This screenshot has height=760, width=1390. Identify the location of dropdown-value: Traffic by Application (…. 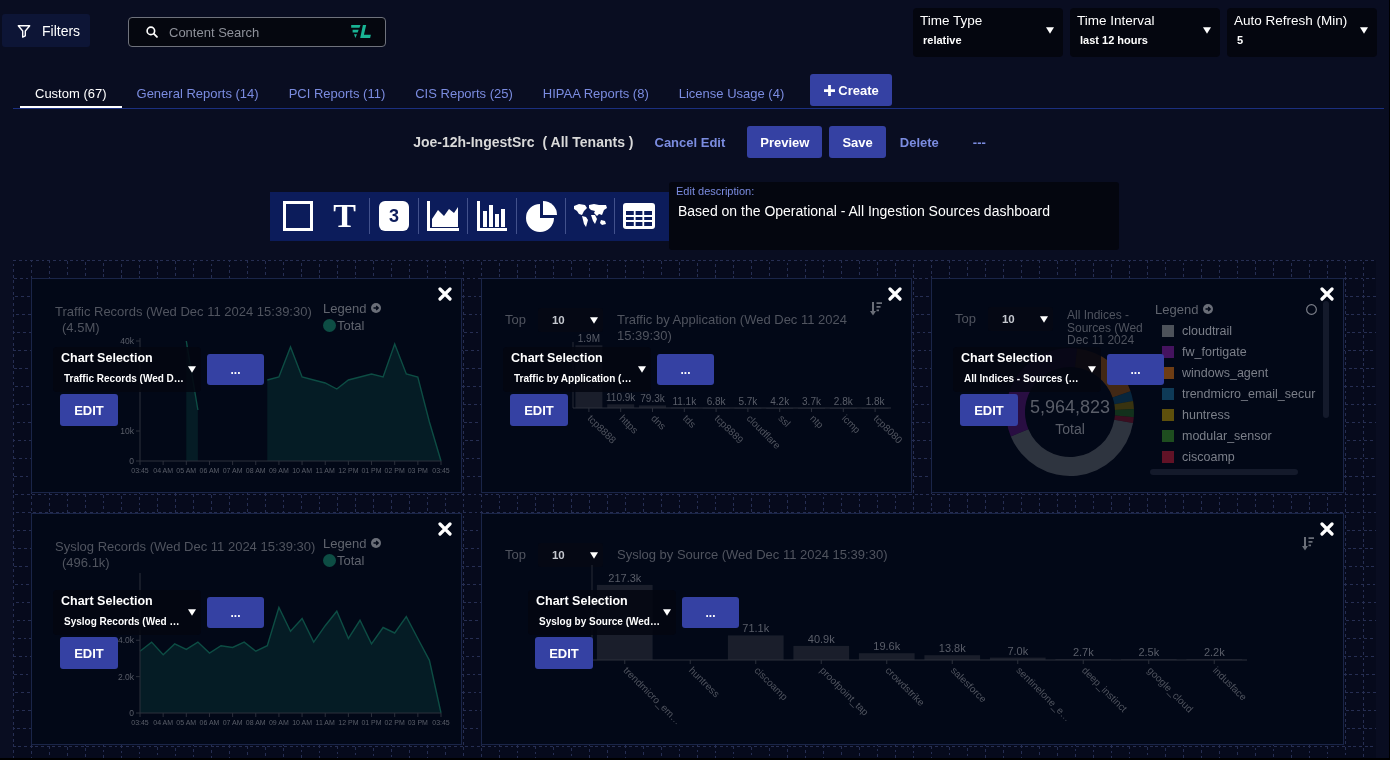
(573, 379).